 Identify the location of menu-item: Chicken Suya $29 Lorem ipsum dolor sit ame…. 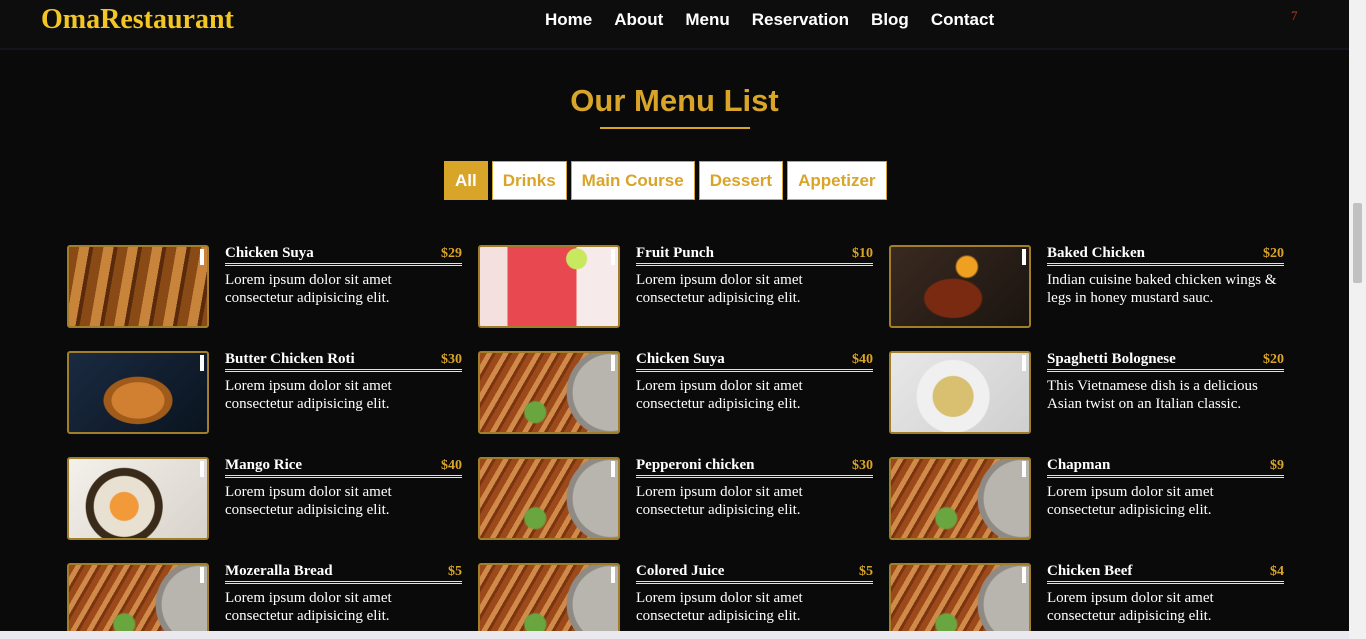
(264, 286).